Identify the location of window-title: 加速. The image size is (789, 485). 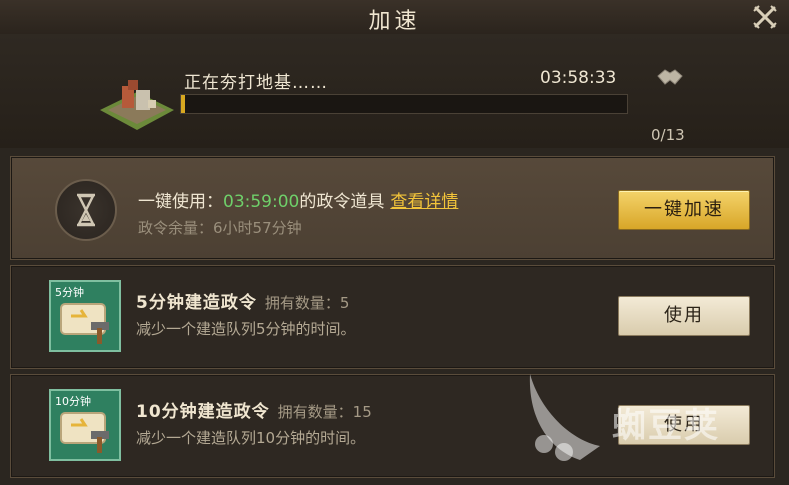
(394, 21).